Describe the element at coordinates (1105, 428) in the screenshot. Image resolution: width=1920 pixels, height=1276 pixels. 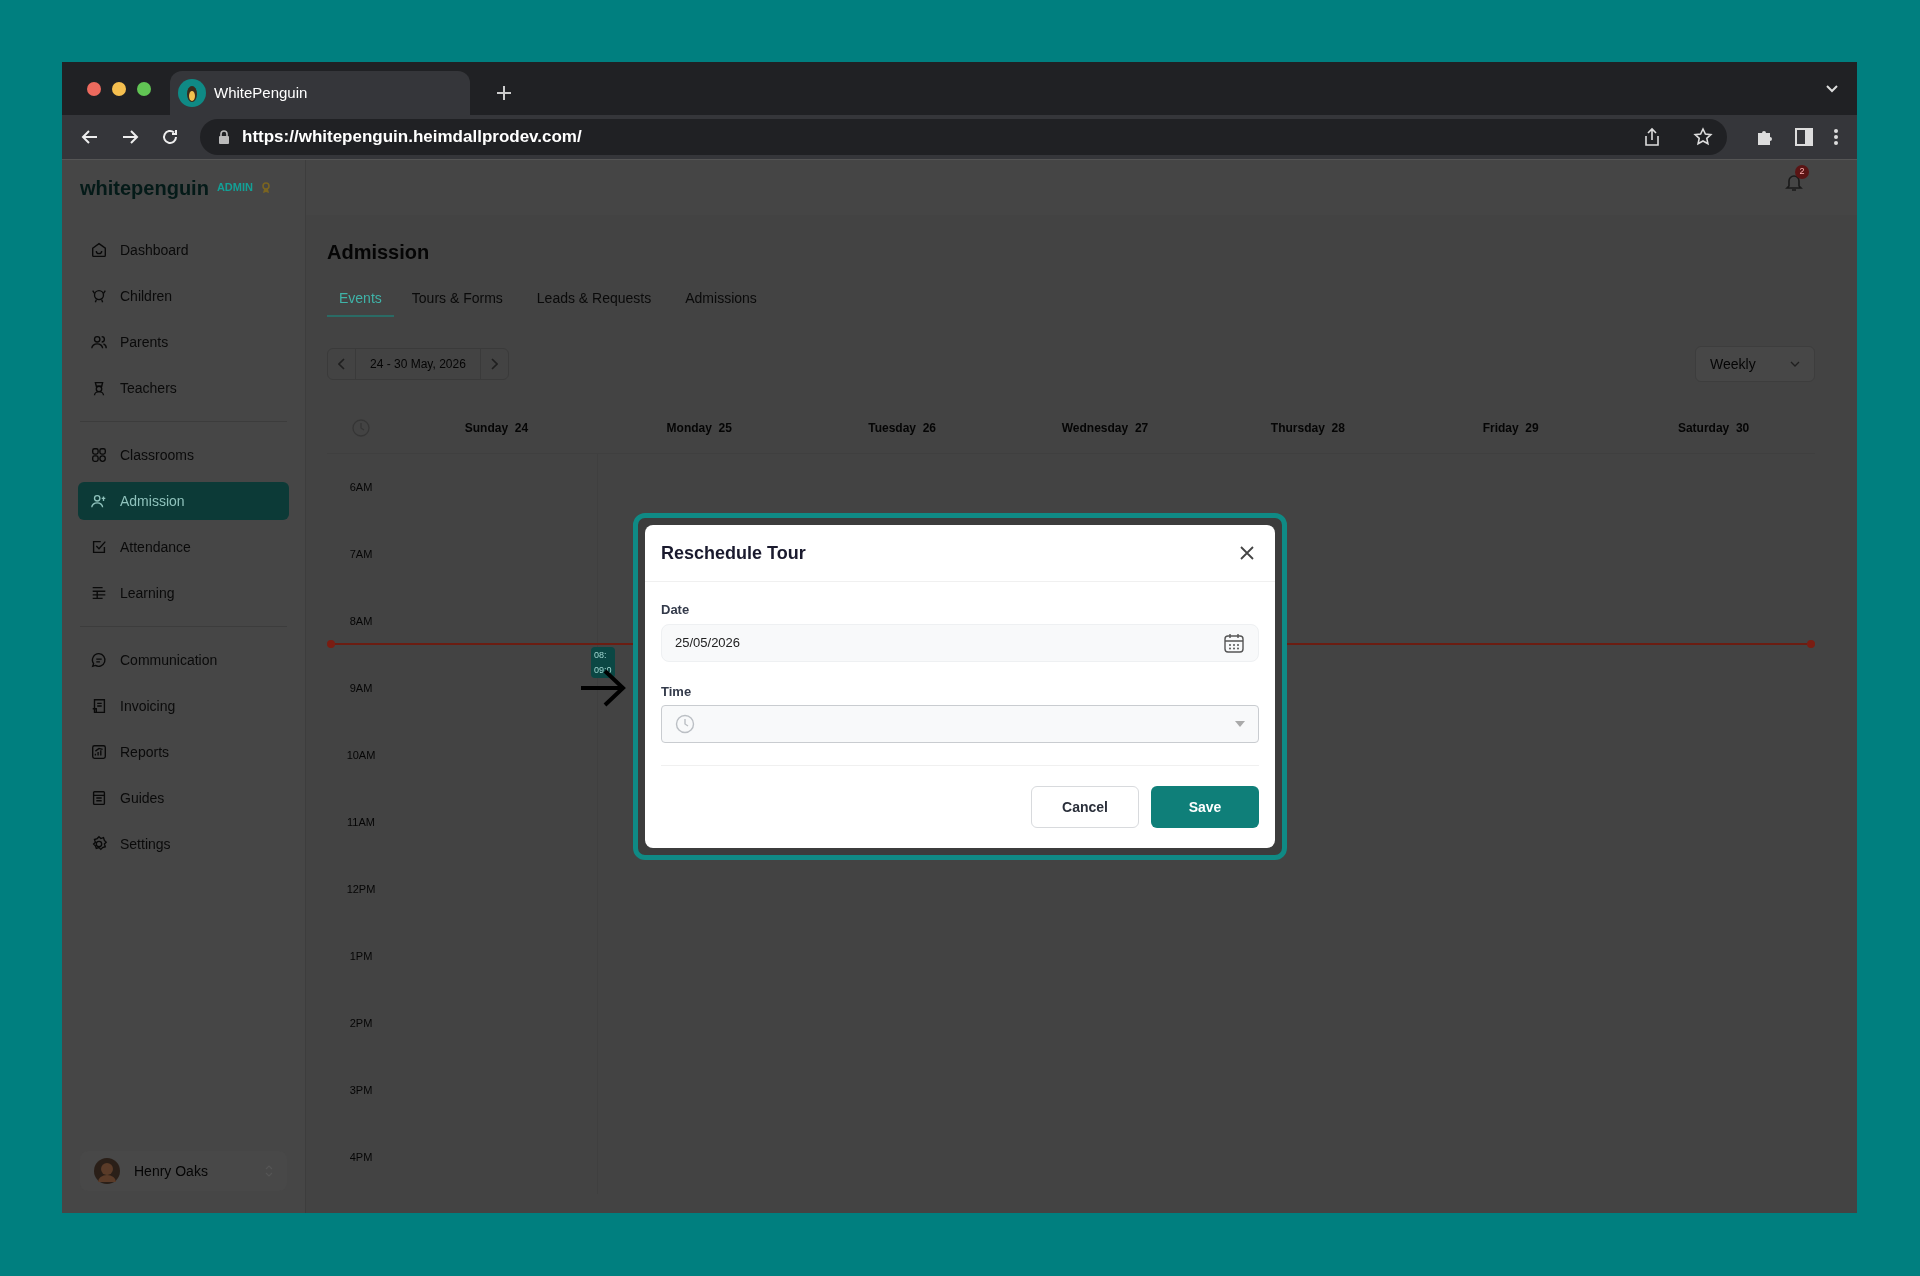
I see `day-header: Wednesday 27` at that location.